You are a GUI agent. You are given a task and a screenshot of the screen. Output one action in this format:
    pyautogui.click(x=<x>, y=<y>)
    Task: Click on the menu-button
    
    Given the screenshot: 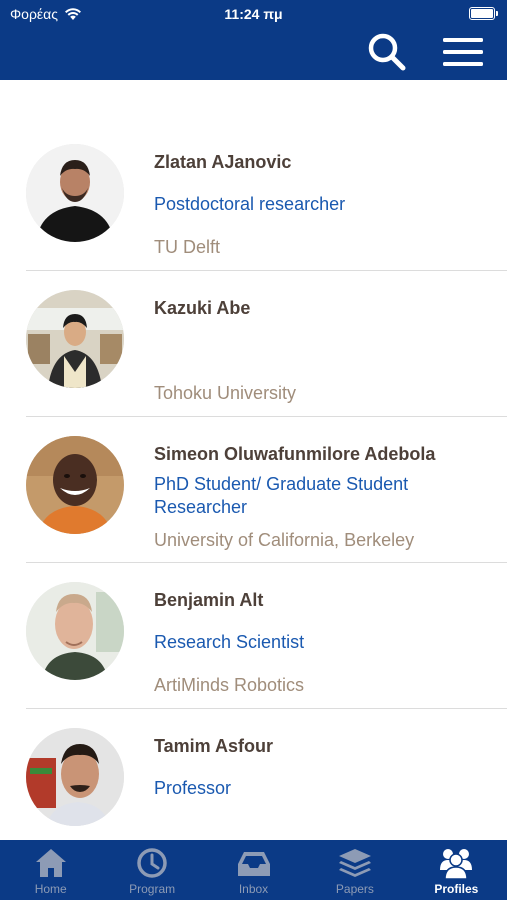 What is the action you would take?
    pyautogui.click(x=463, y=52)
    